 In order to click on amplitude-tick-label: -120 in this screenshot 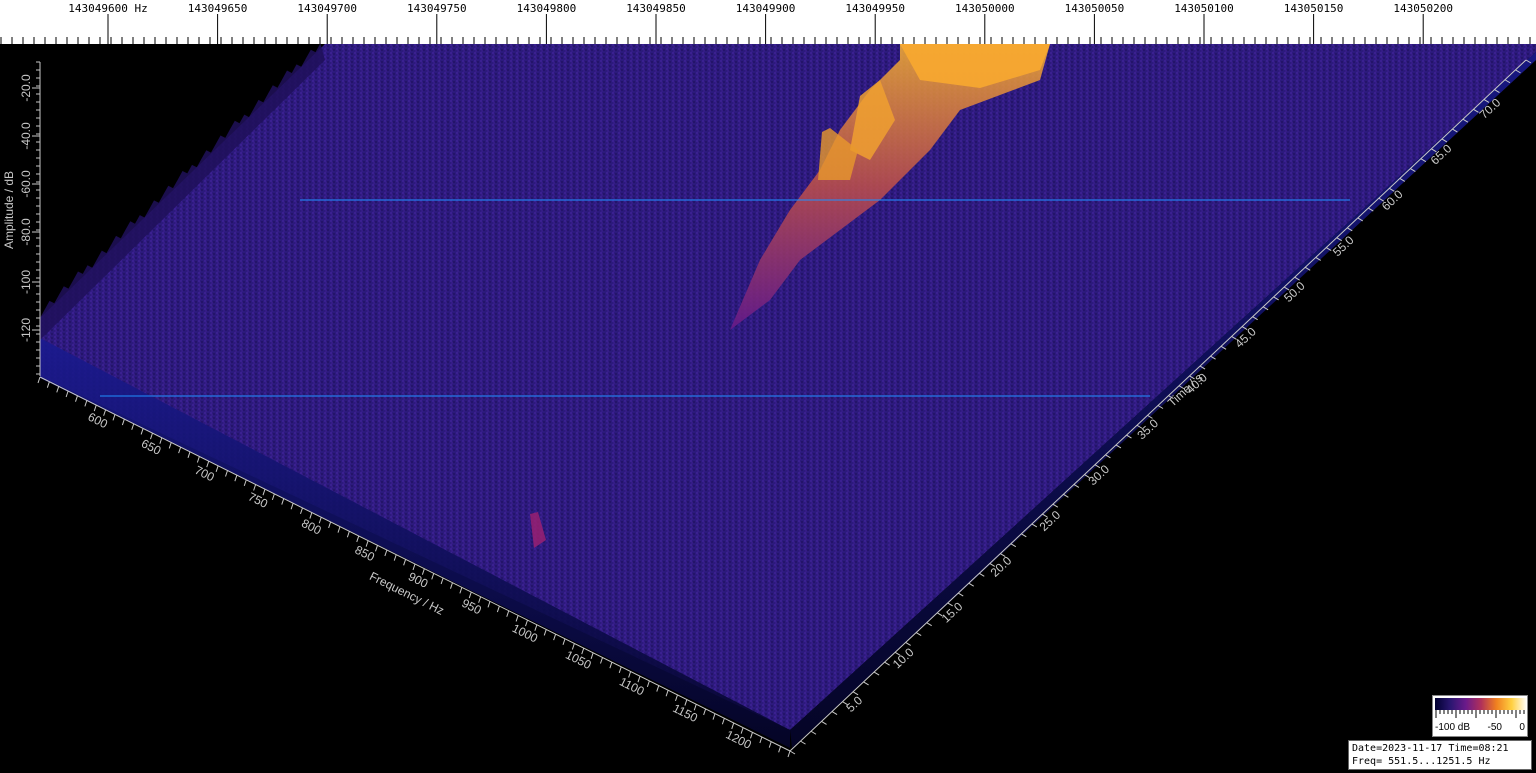, I will do `click(26, 330)`.